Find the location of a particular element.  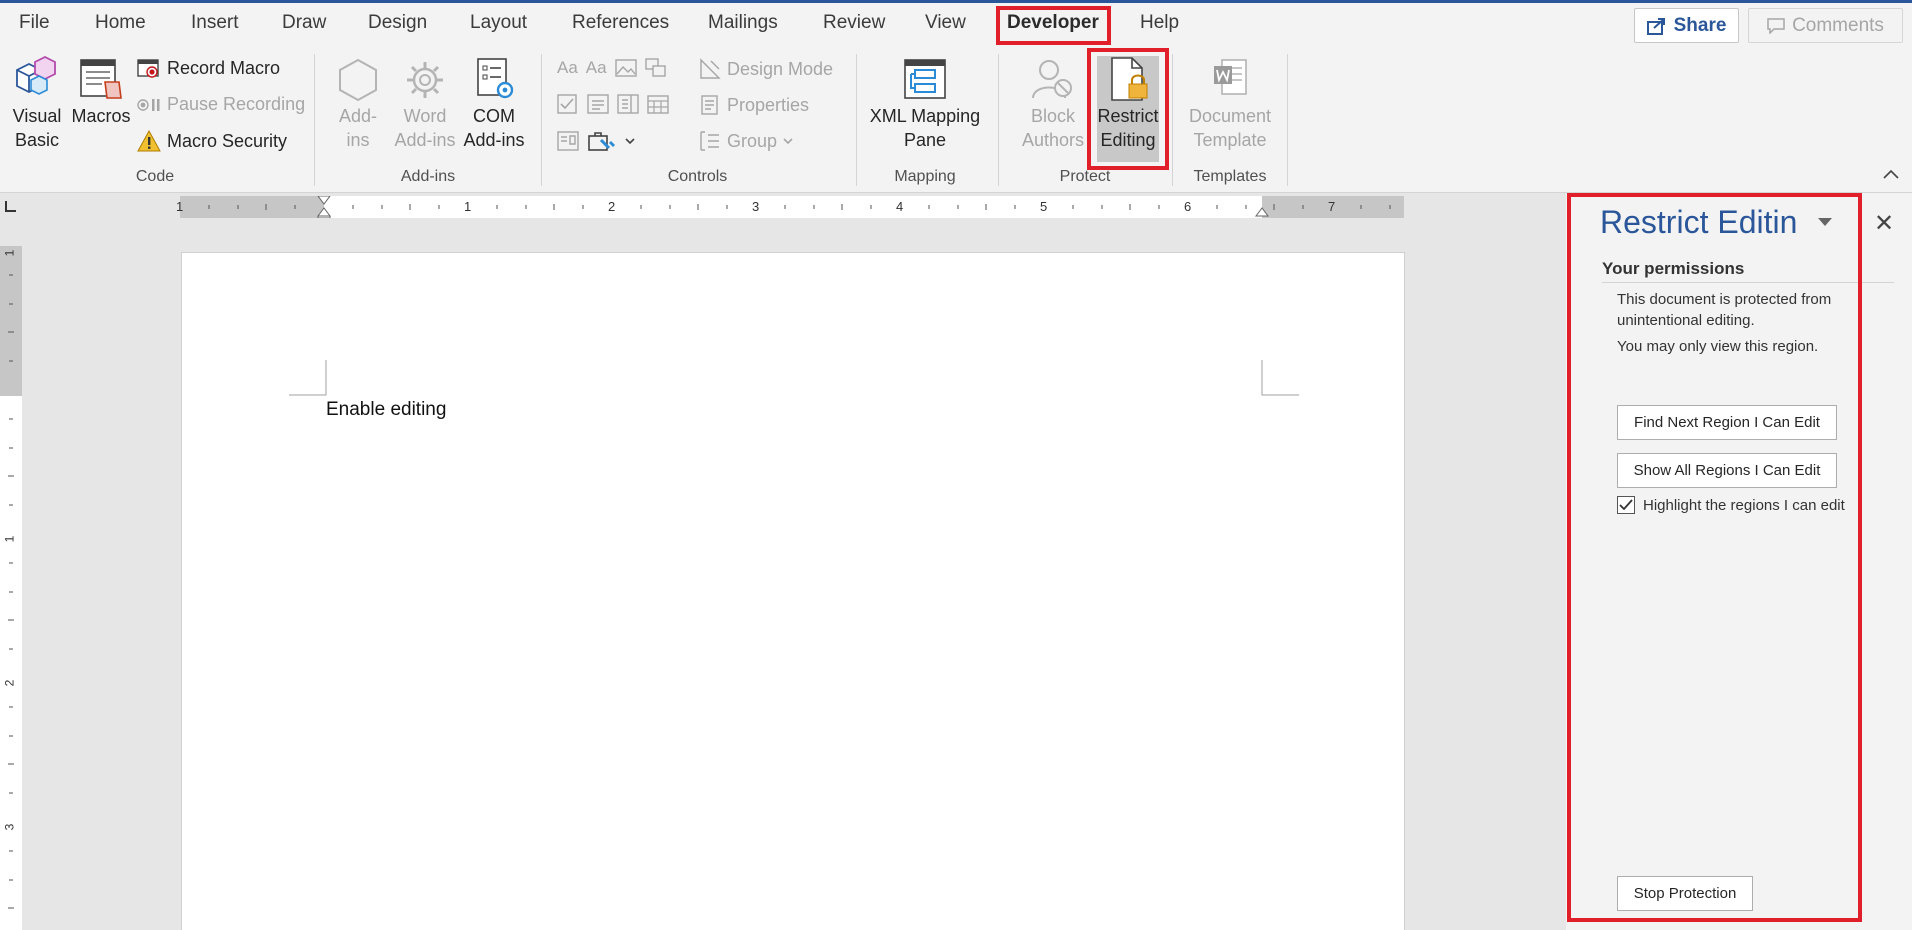

share-button: Share is located at coordinates (1686, 25).